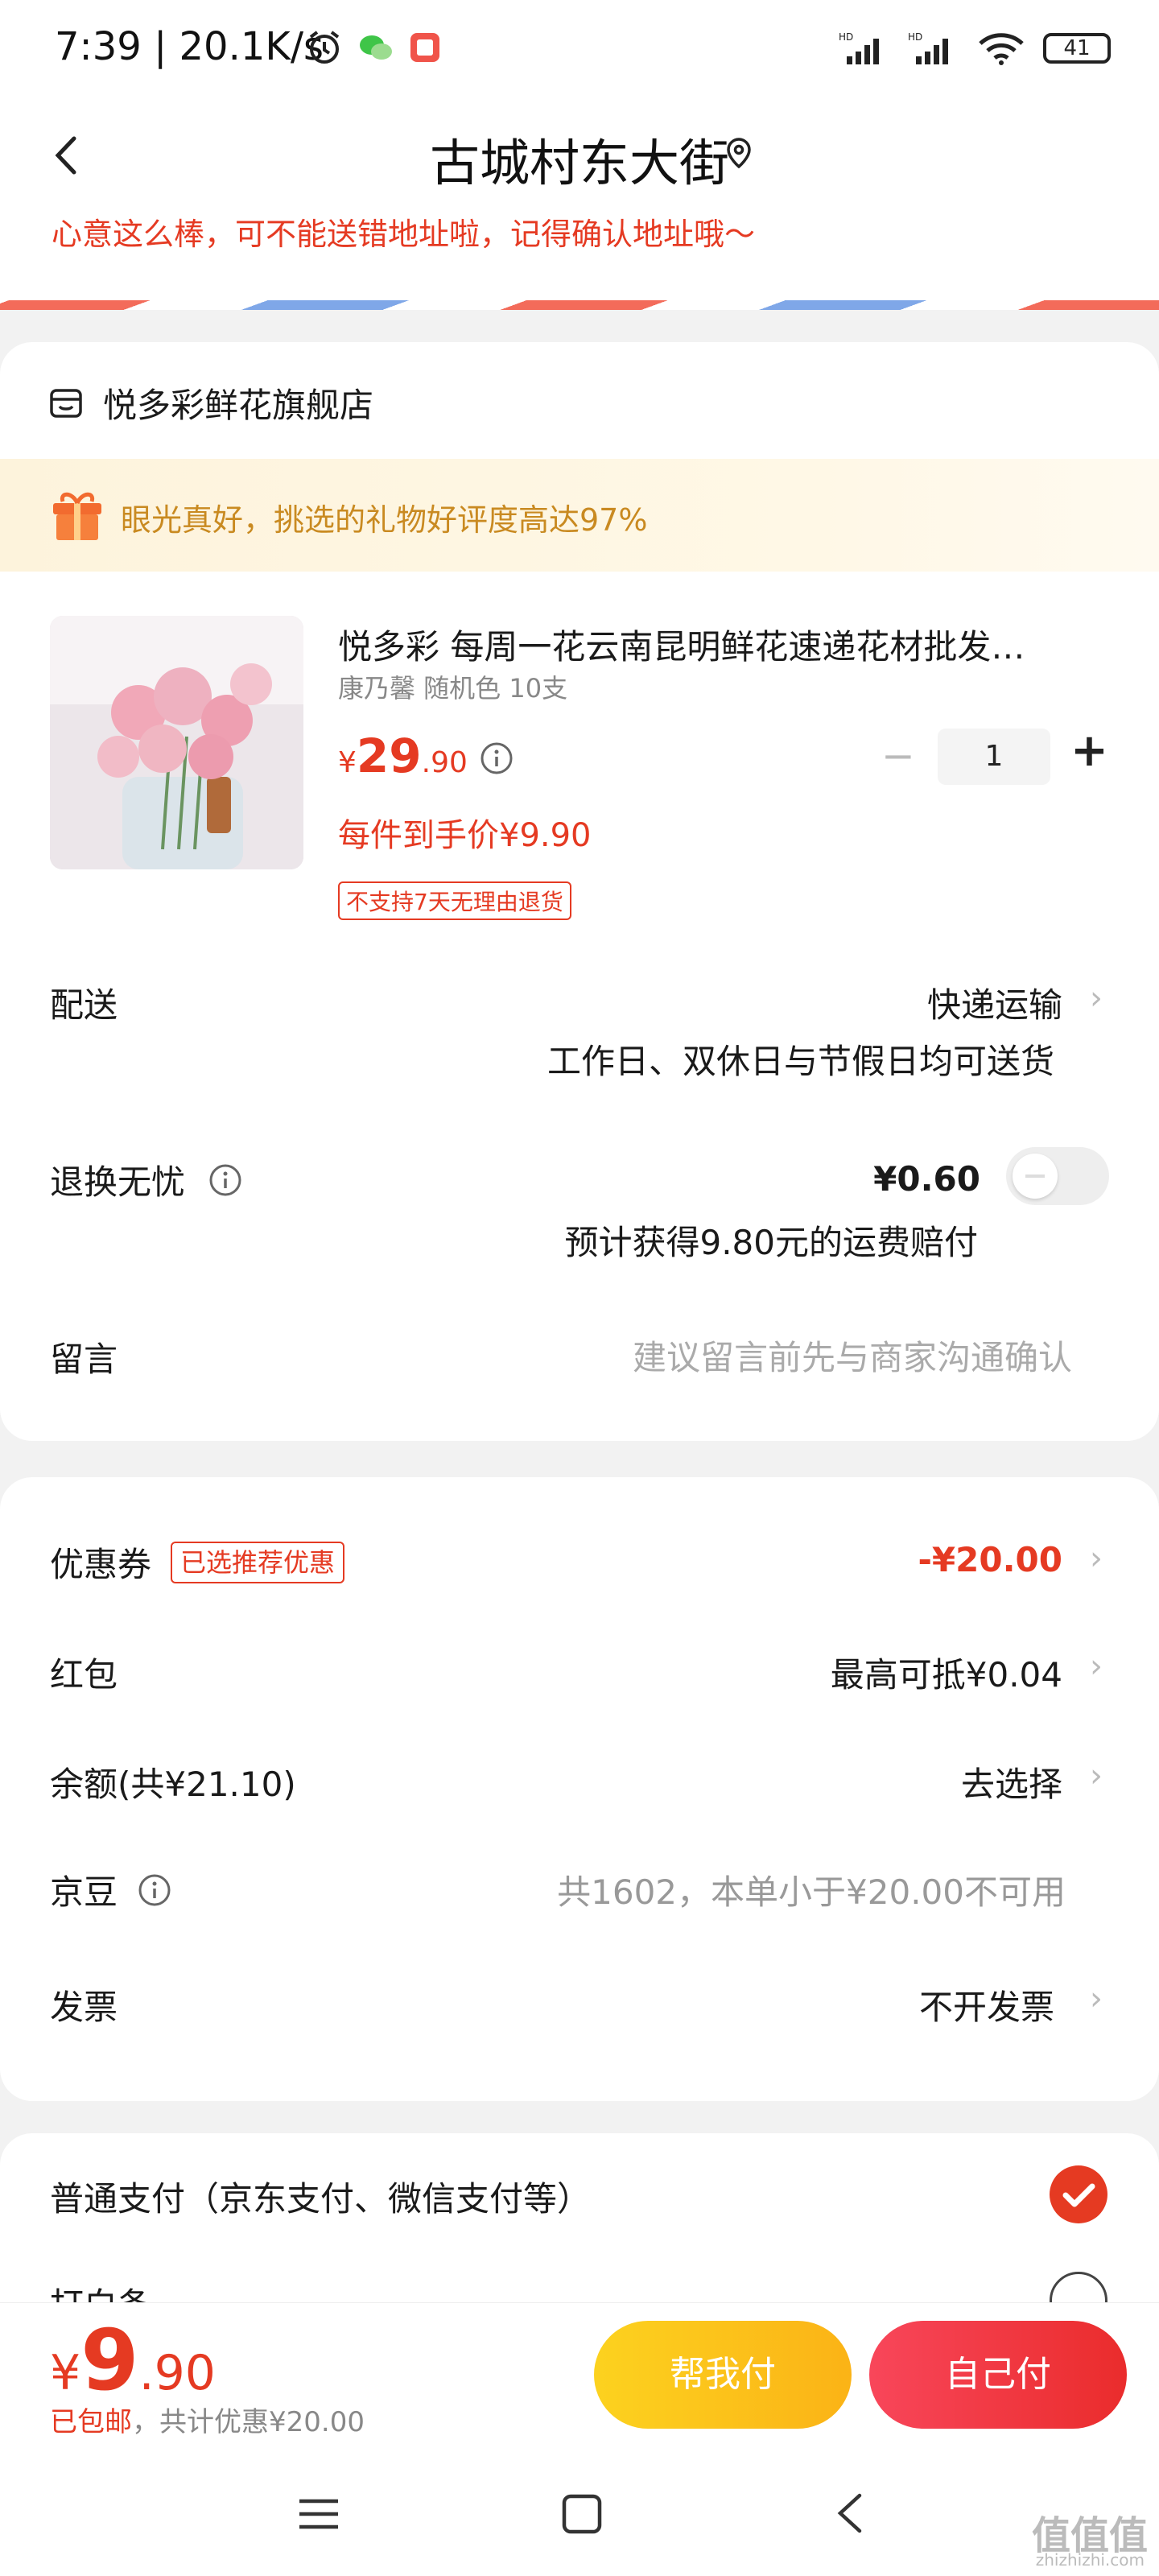 The width and height of the screenshot is (1159, 2576). I want to click on coupon-tag: 已选推荐优惠, so click(258, 1562).